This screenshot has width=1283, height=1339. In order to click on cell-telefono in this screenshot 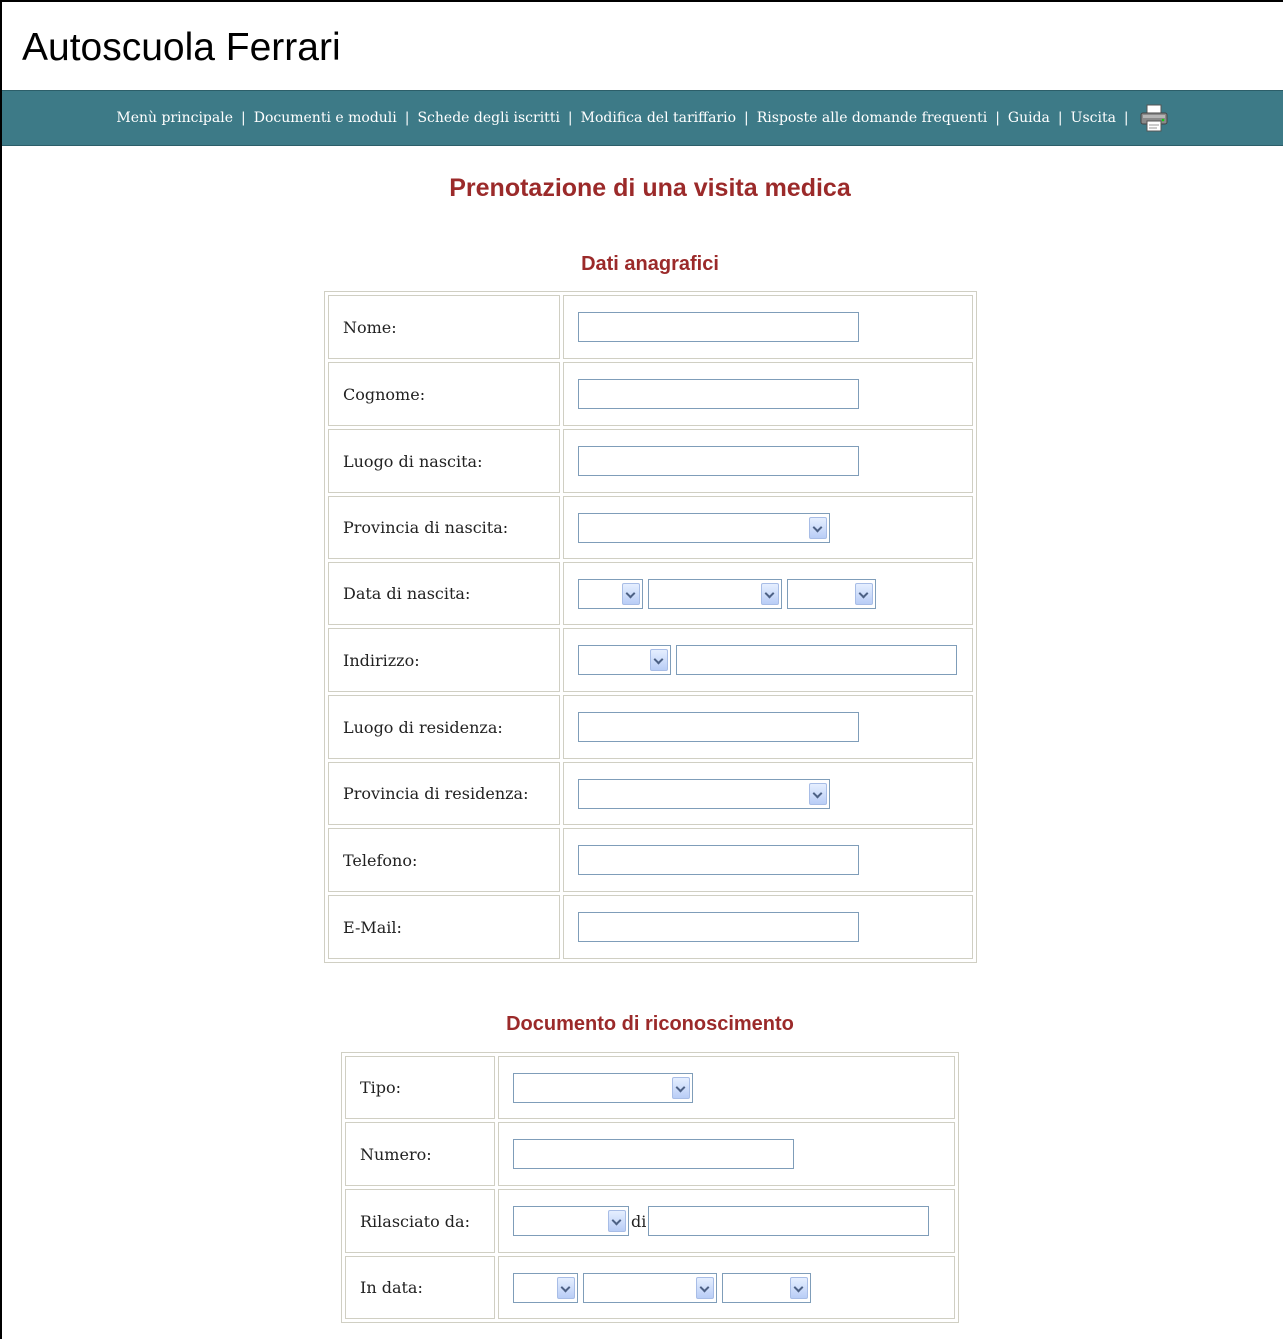, I will do `click(768, 860)`.